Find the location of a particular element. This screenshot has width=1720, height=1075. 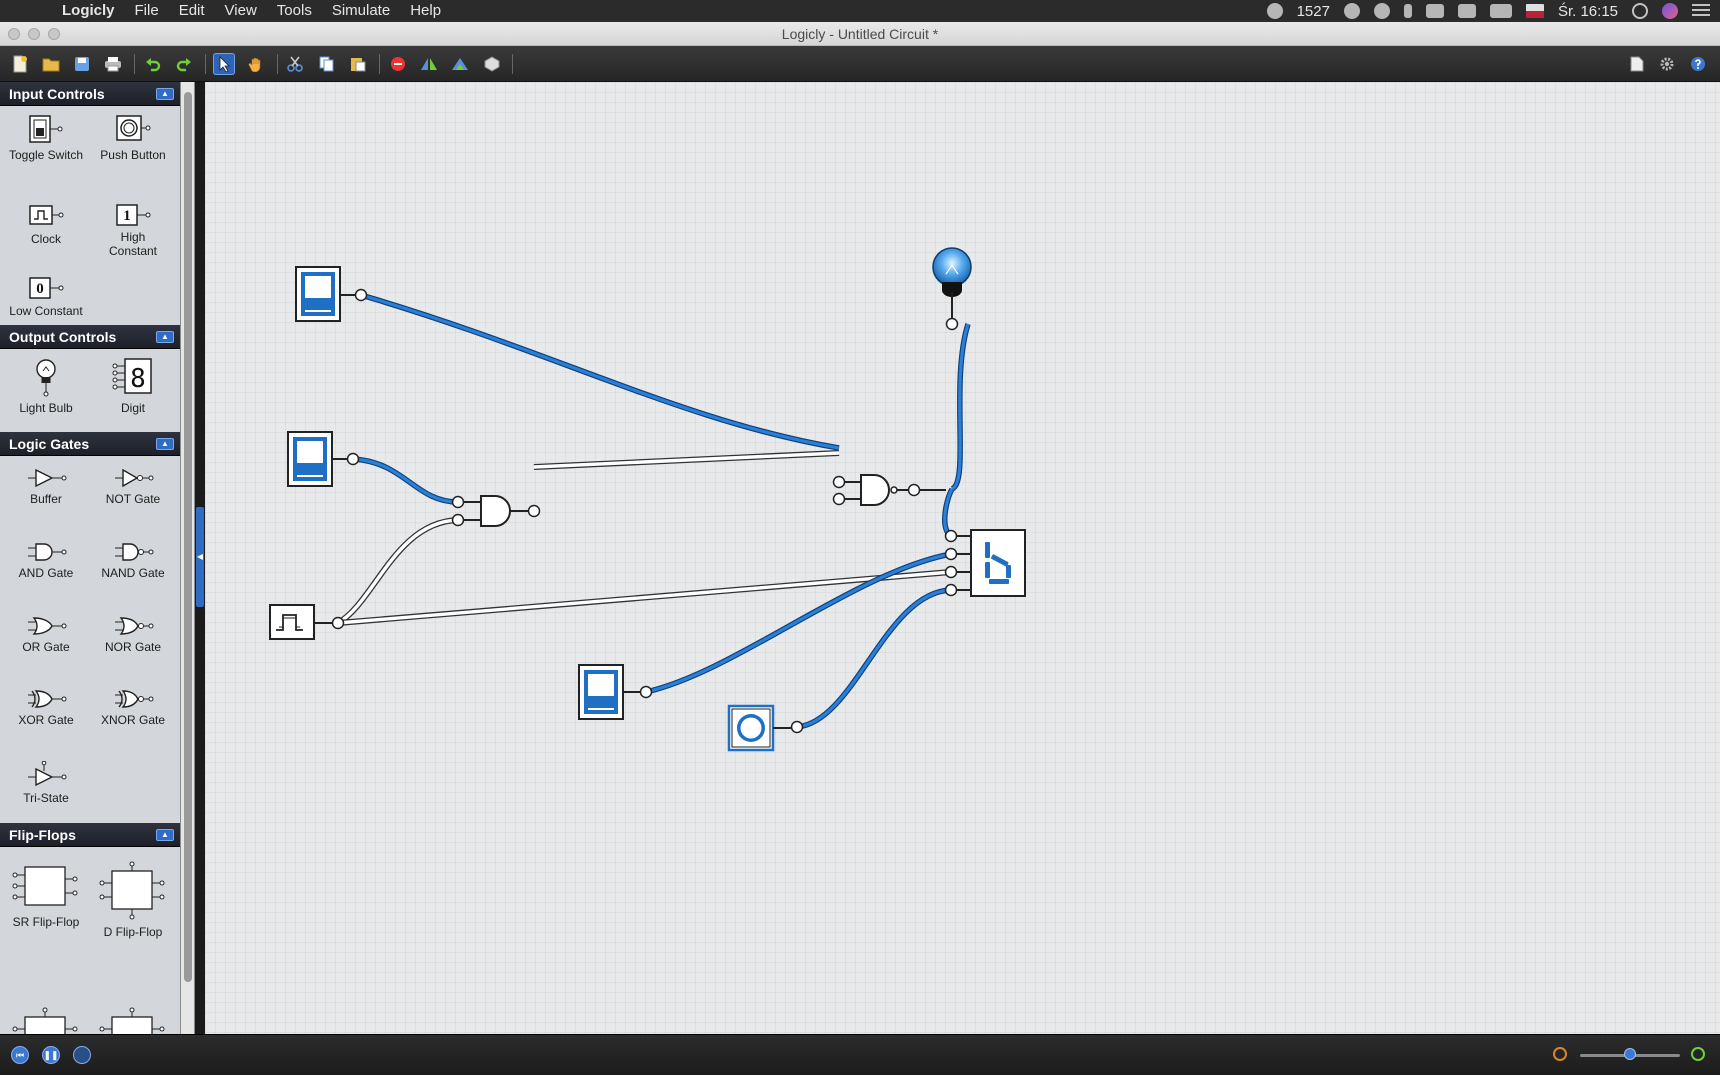

toolbar-divider is located at coordinates (205, 64).